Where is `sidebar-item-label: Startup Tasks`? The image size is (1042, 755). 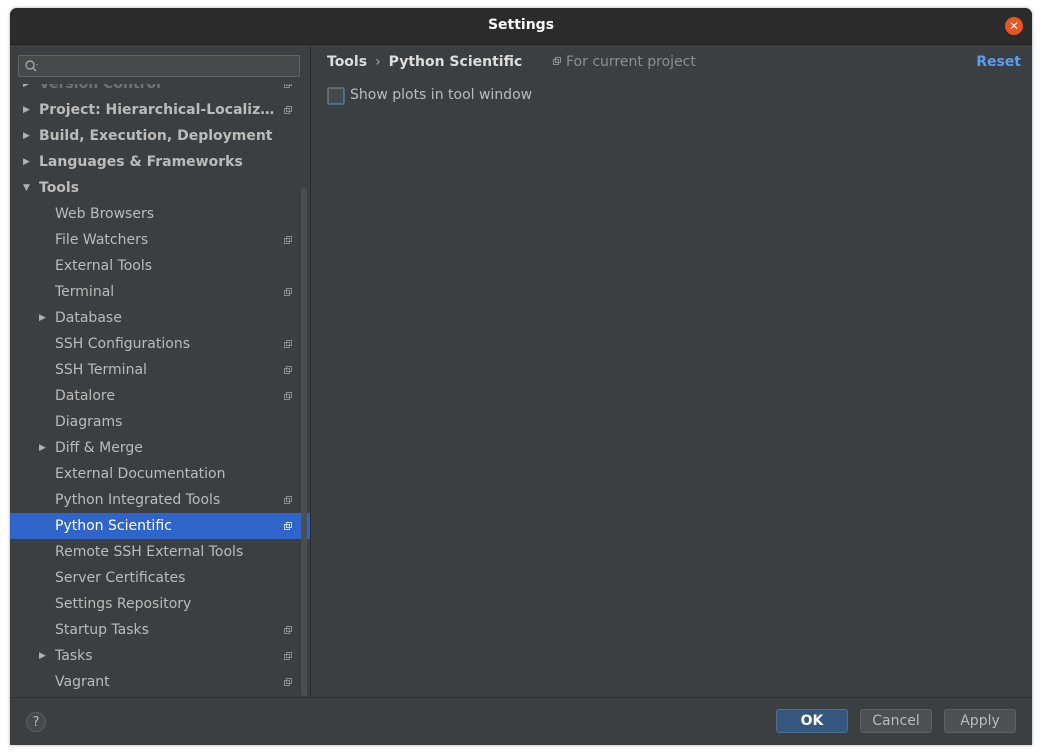 sidebar-item-label: Startup Tasks is located at coordinates (102, 630).